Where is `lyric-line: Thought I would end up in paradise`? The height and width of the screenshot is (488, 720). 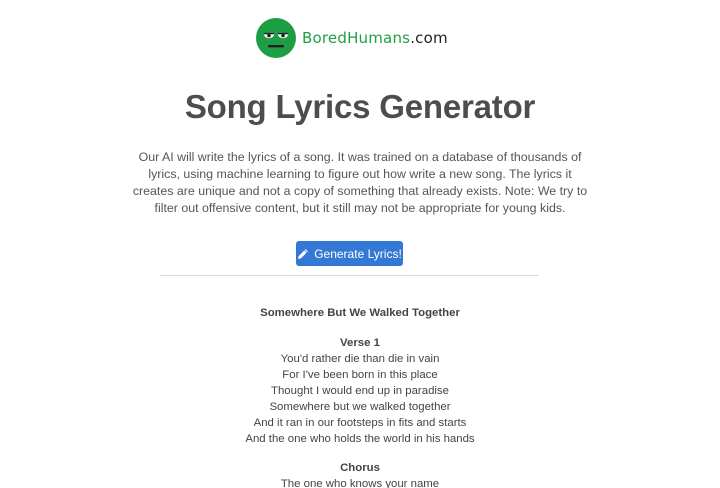
lyric-line: Thought I would end up in paradise is located at coordinates (360, 391).